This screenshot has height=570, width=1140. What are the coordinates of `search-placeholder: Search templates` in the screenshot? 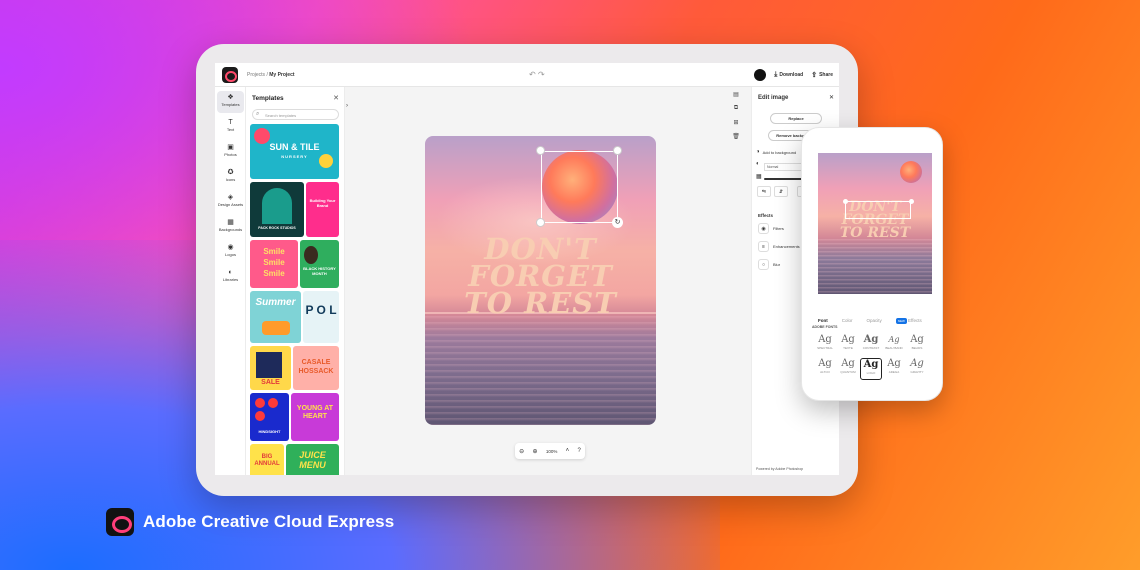 It's located at (281, 115).